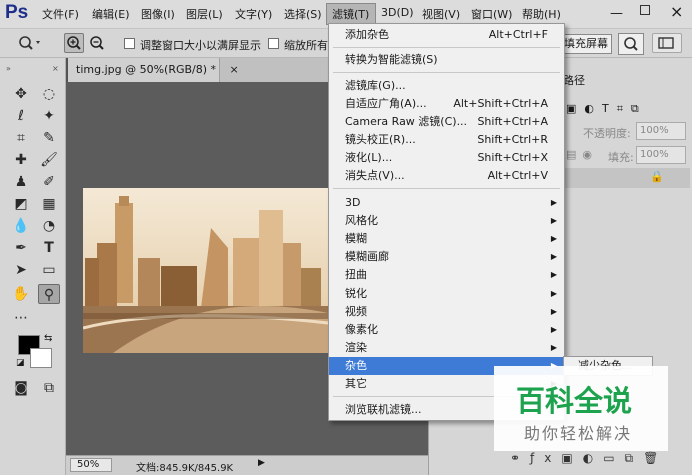 Image resolution: width=692 pixels, height=475 pixels. I want to click on paths-tab: 路径, so click(574, 80).